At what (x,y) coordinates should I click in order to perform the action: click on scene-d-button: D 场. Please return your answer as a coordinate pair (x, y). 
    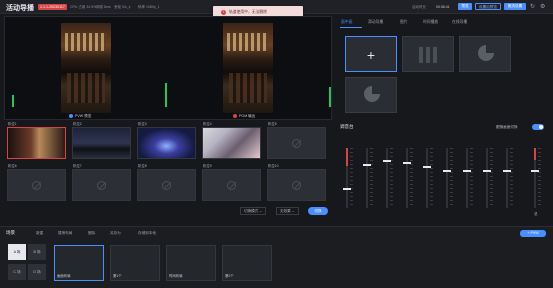
    Looking at the image, I should click on (37, 272).